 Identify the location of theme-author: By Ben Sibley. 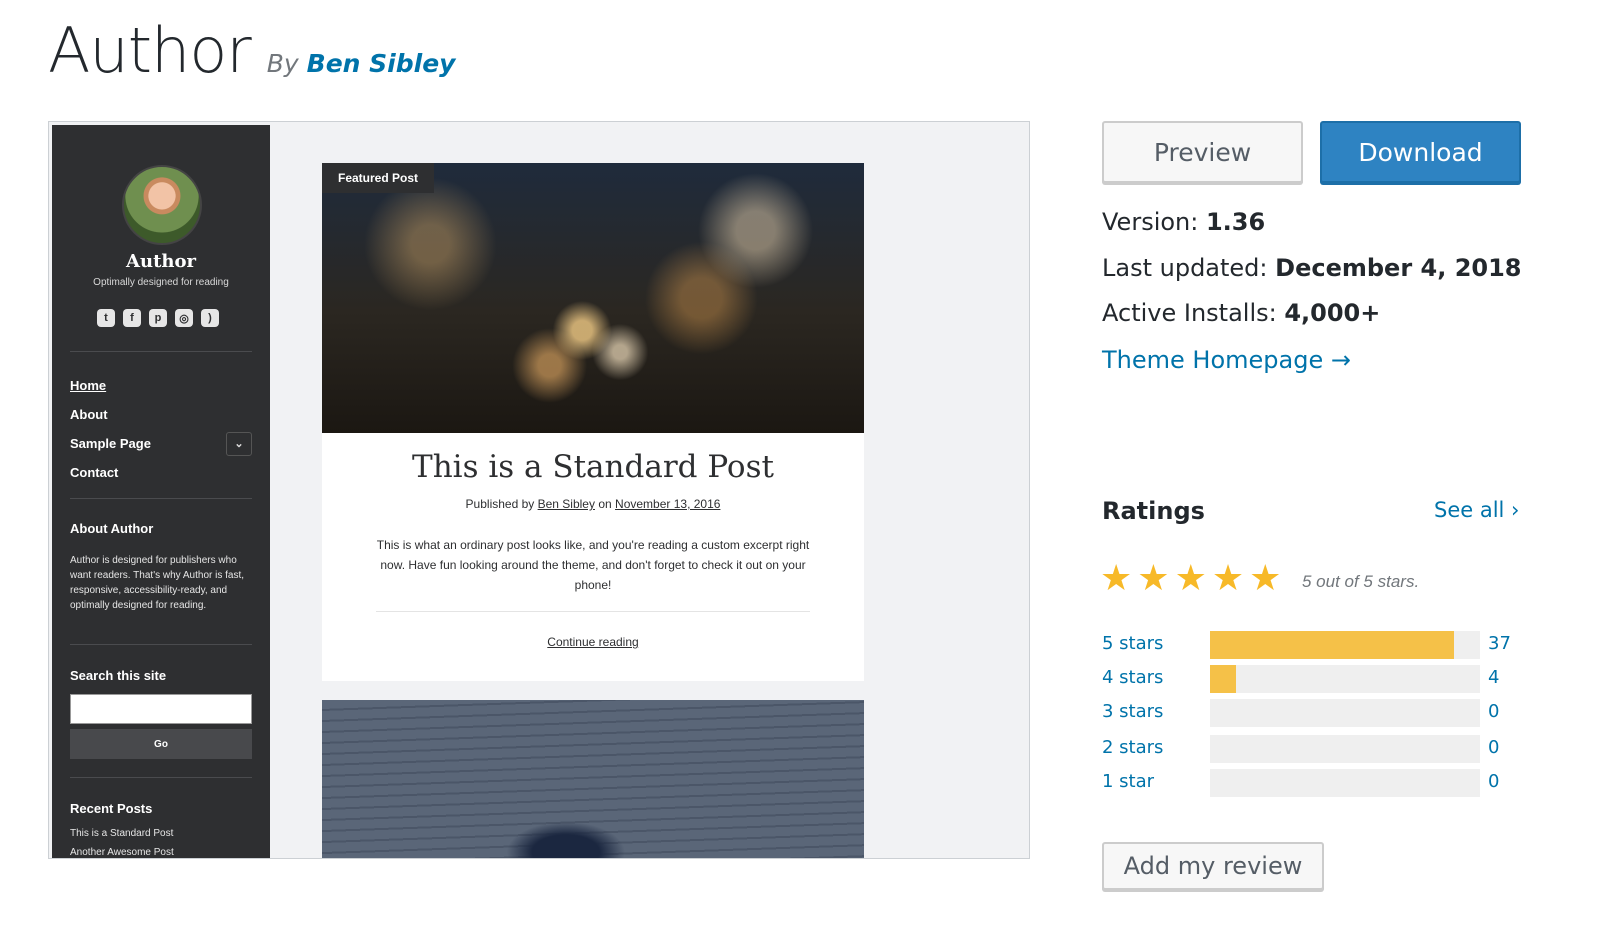
(361, 63).